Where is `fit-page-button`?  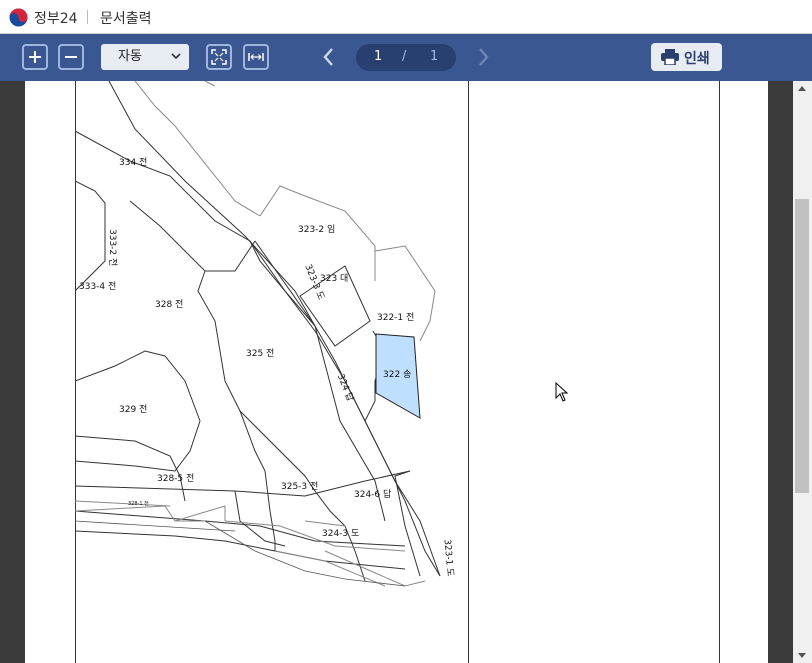 fit-page-button is located at coordinates (219, 57).